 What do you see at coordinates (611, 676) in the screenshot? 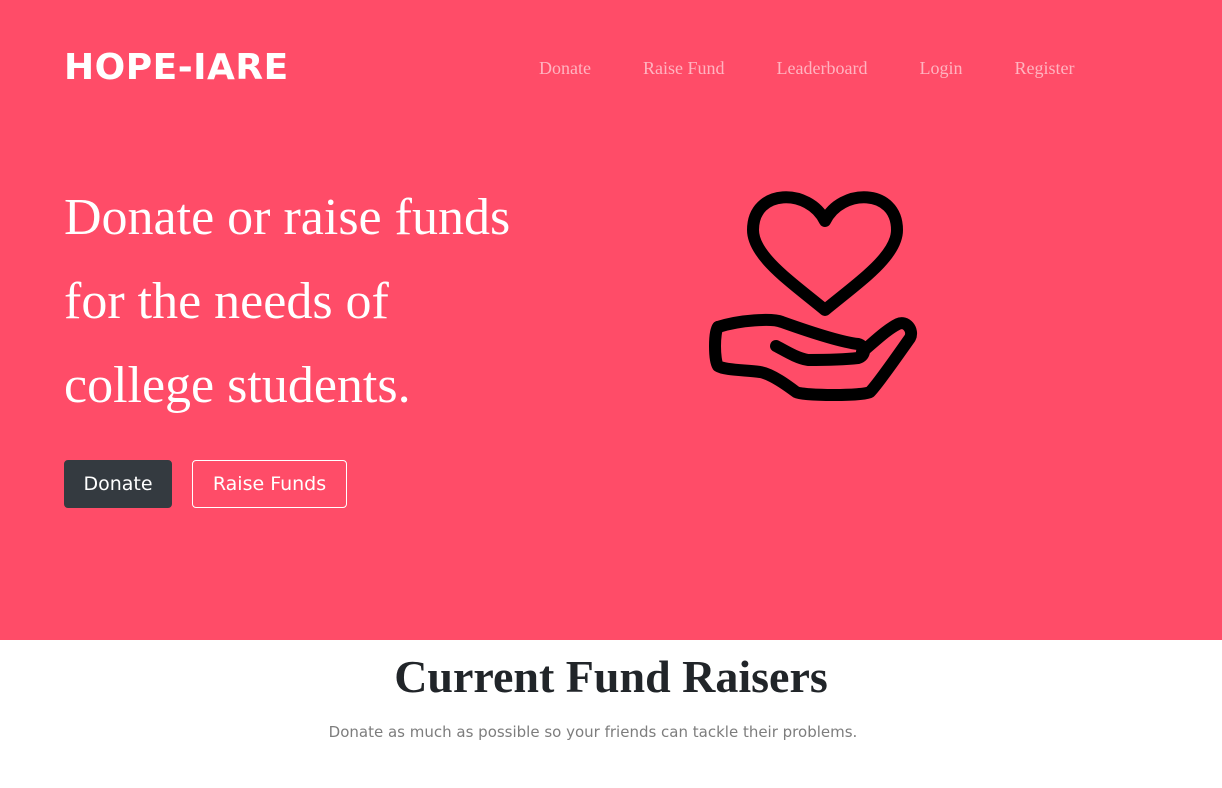
I see `section-title: Current Fund Raisers` at bounding box center [611, 676].